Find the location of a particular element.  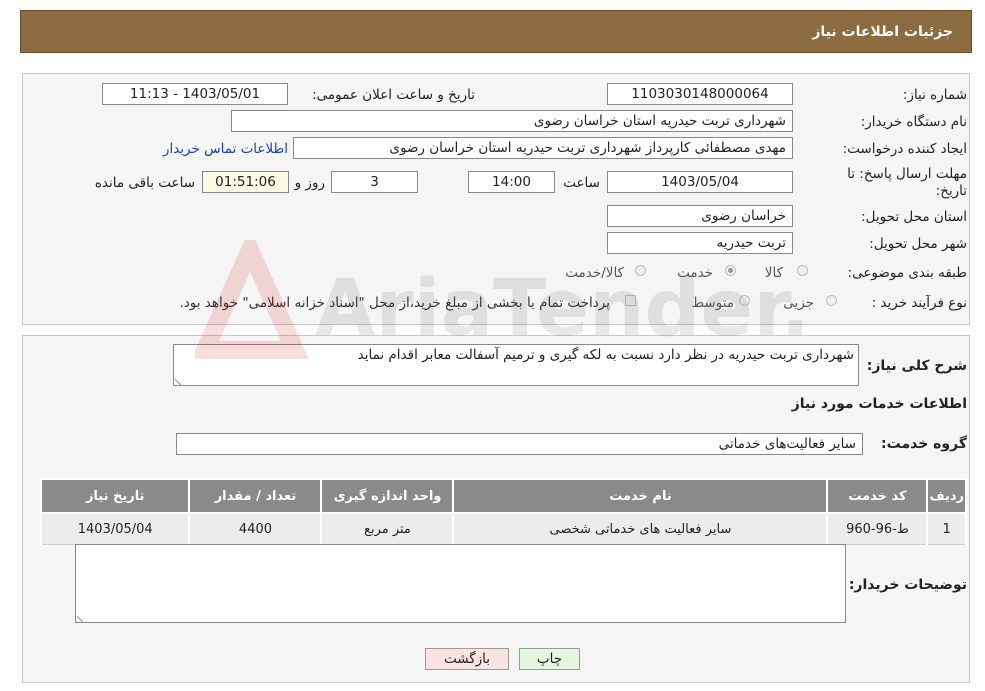

service-group-label: گروه خدمت: is located at coordinates (924, 444).